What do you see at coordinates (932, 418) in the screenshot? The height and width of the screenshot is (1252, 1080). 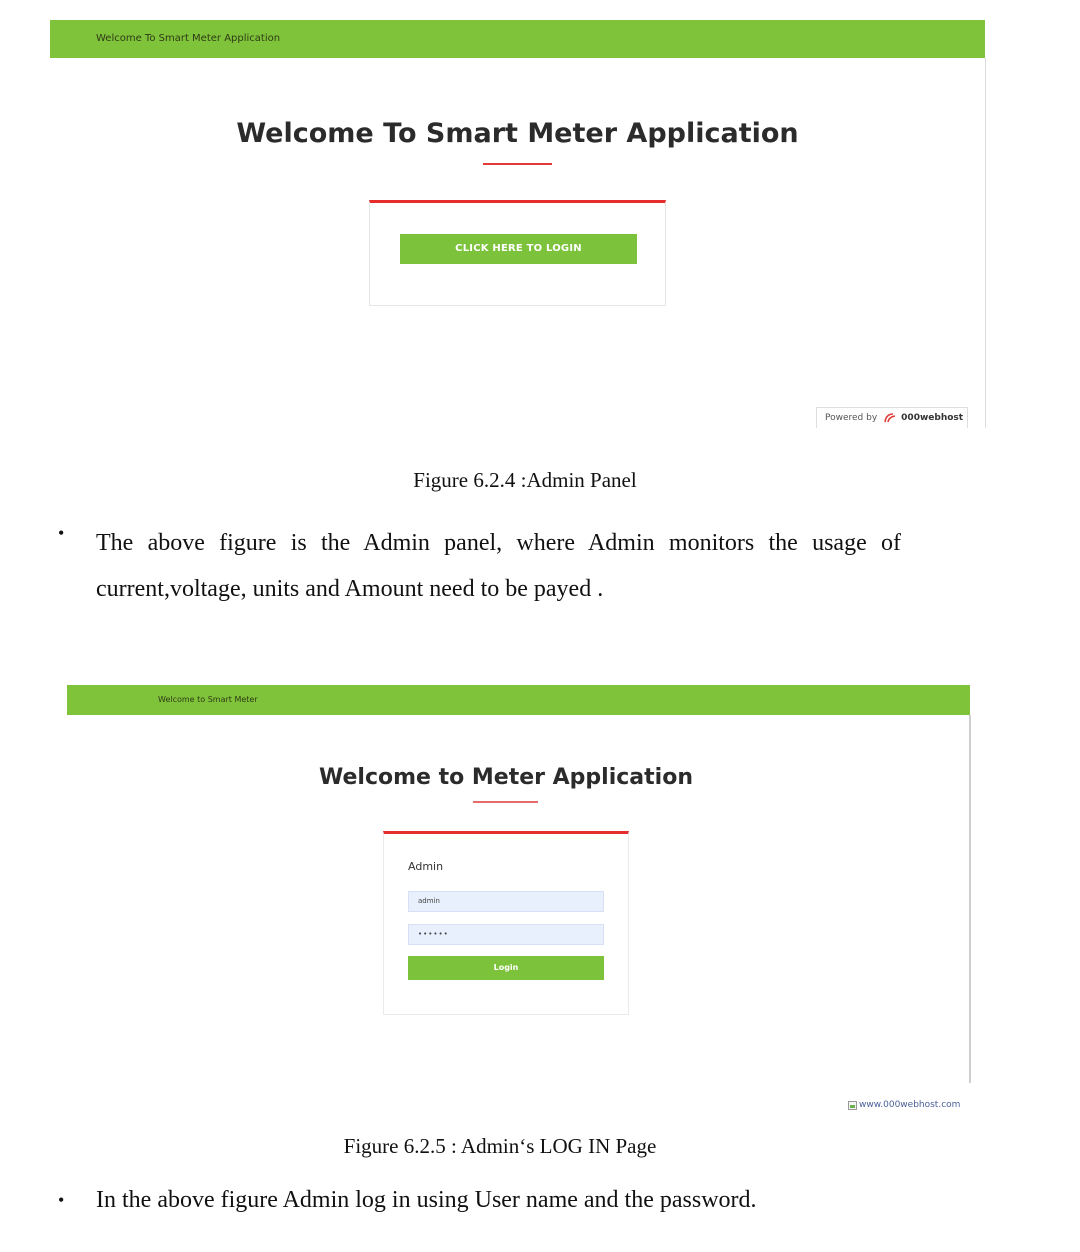 I see `powered-by-host: 000webhost` at bounding box center [932, 418].